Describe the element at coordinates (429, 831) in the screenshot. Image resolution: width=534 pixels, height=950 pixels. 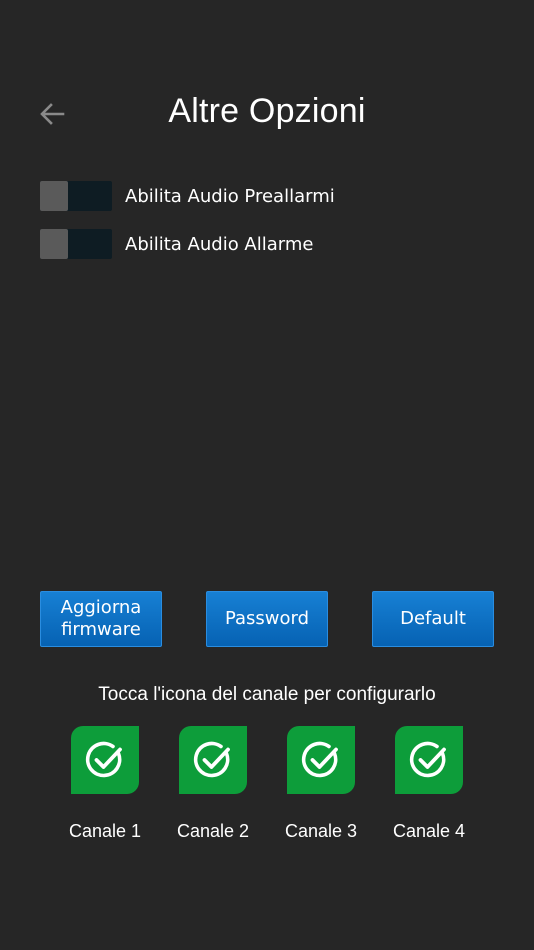
I see `channel-label: Canale 4` at that location.